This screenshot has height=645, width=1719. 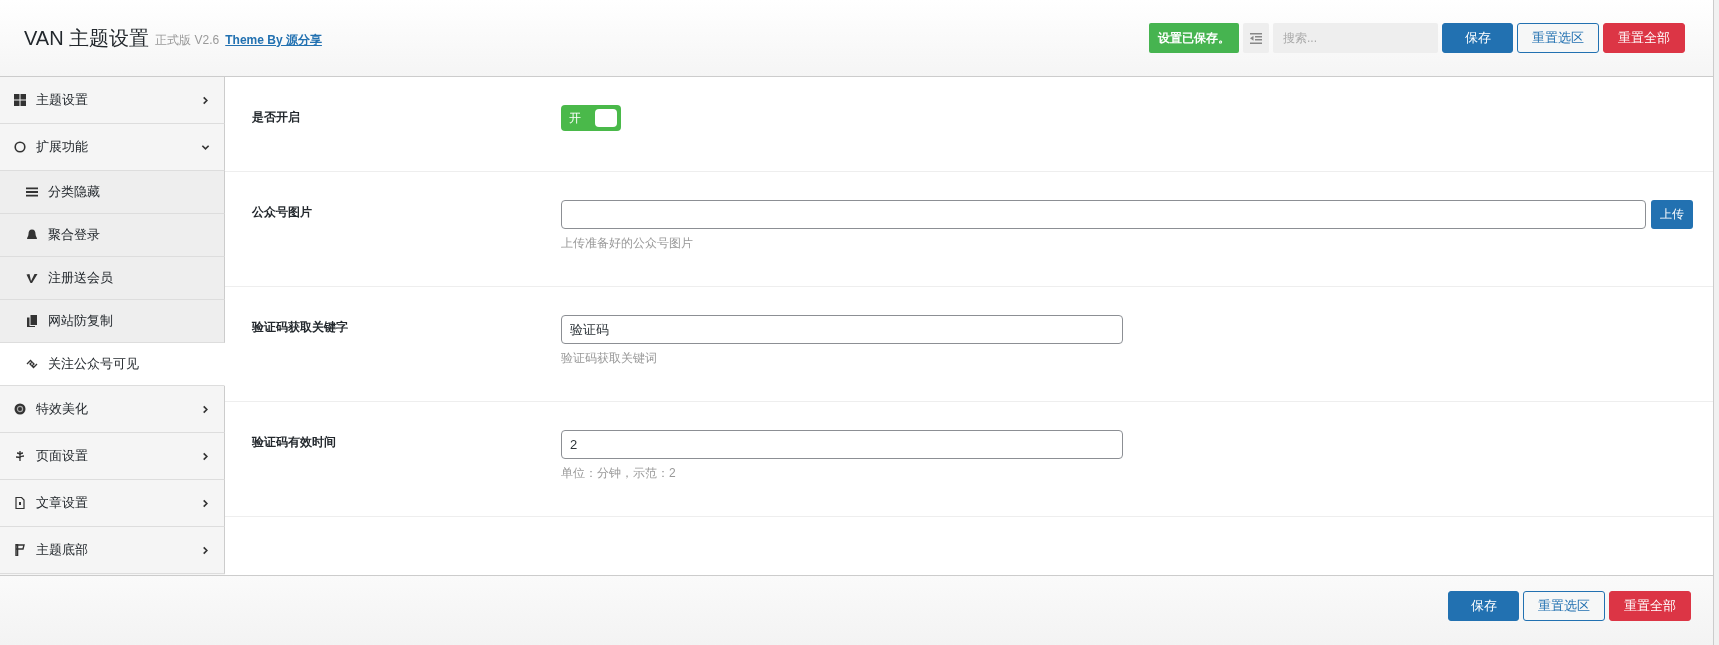 I want to click on menu-label: 分类隐藏, so click(x=74, y=192).